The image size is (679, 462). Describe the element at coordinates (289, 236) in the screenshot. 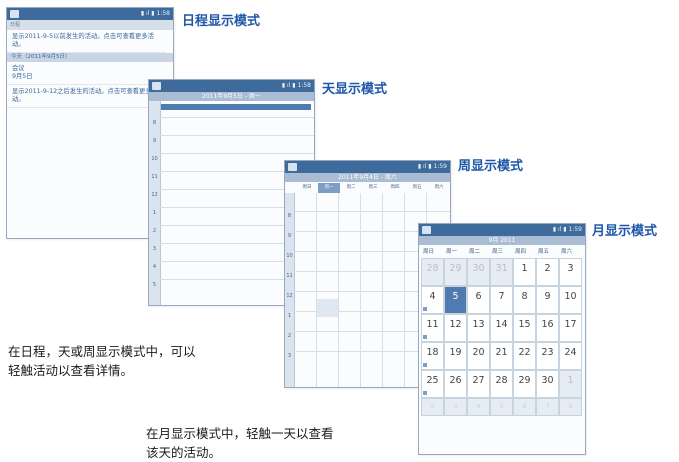

I see `hour-label: 9` at that location.